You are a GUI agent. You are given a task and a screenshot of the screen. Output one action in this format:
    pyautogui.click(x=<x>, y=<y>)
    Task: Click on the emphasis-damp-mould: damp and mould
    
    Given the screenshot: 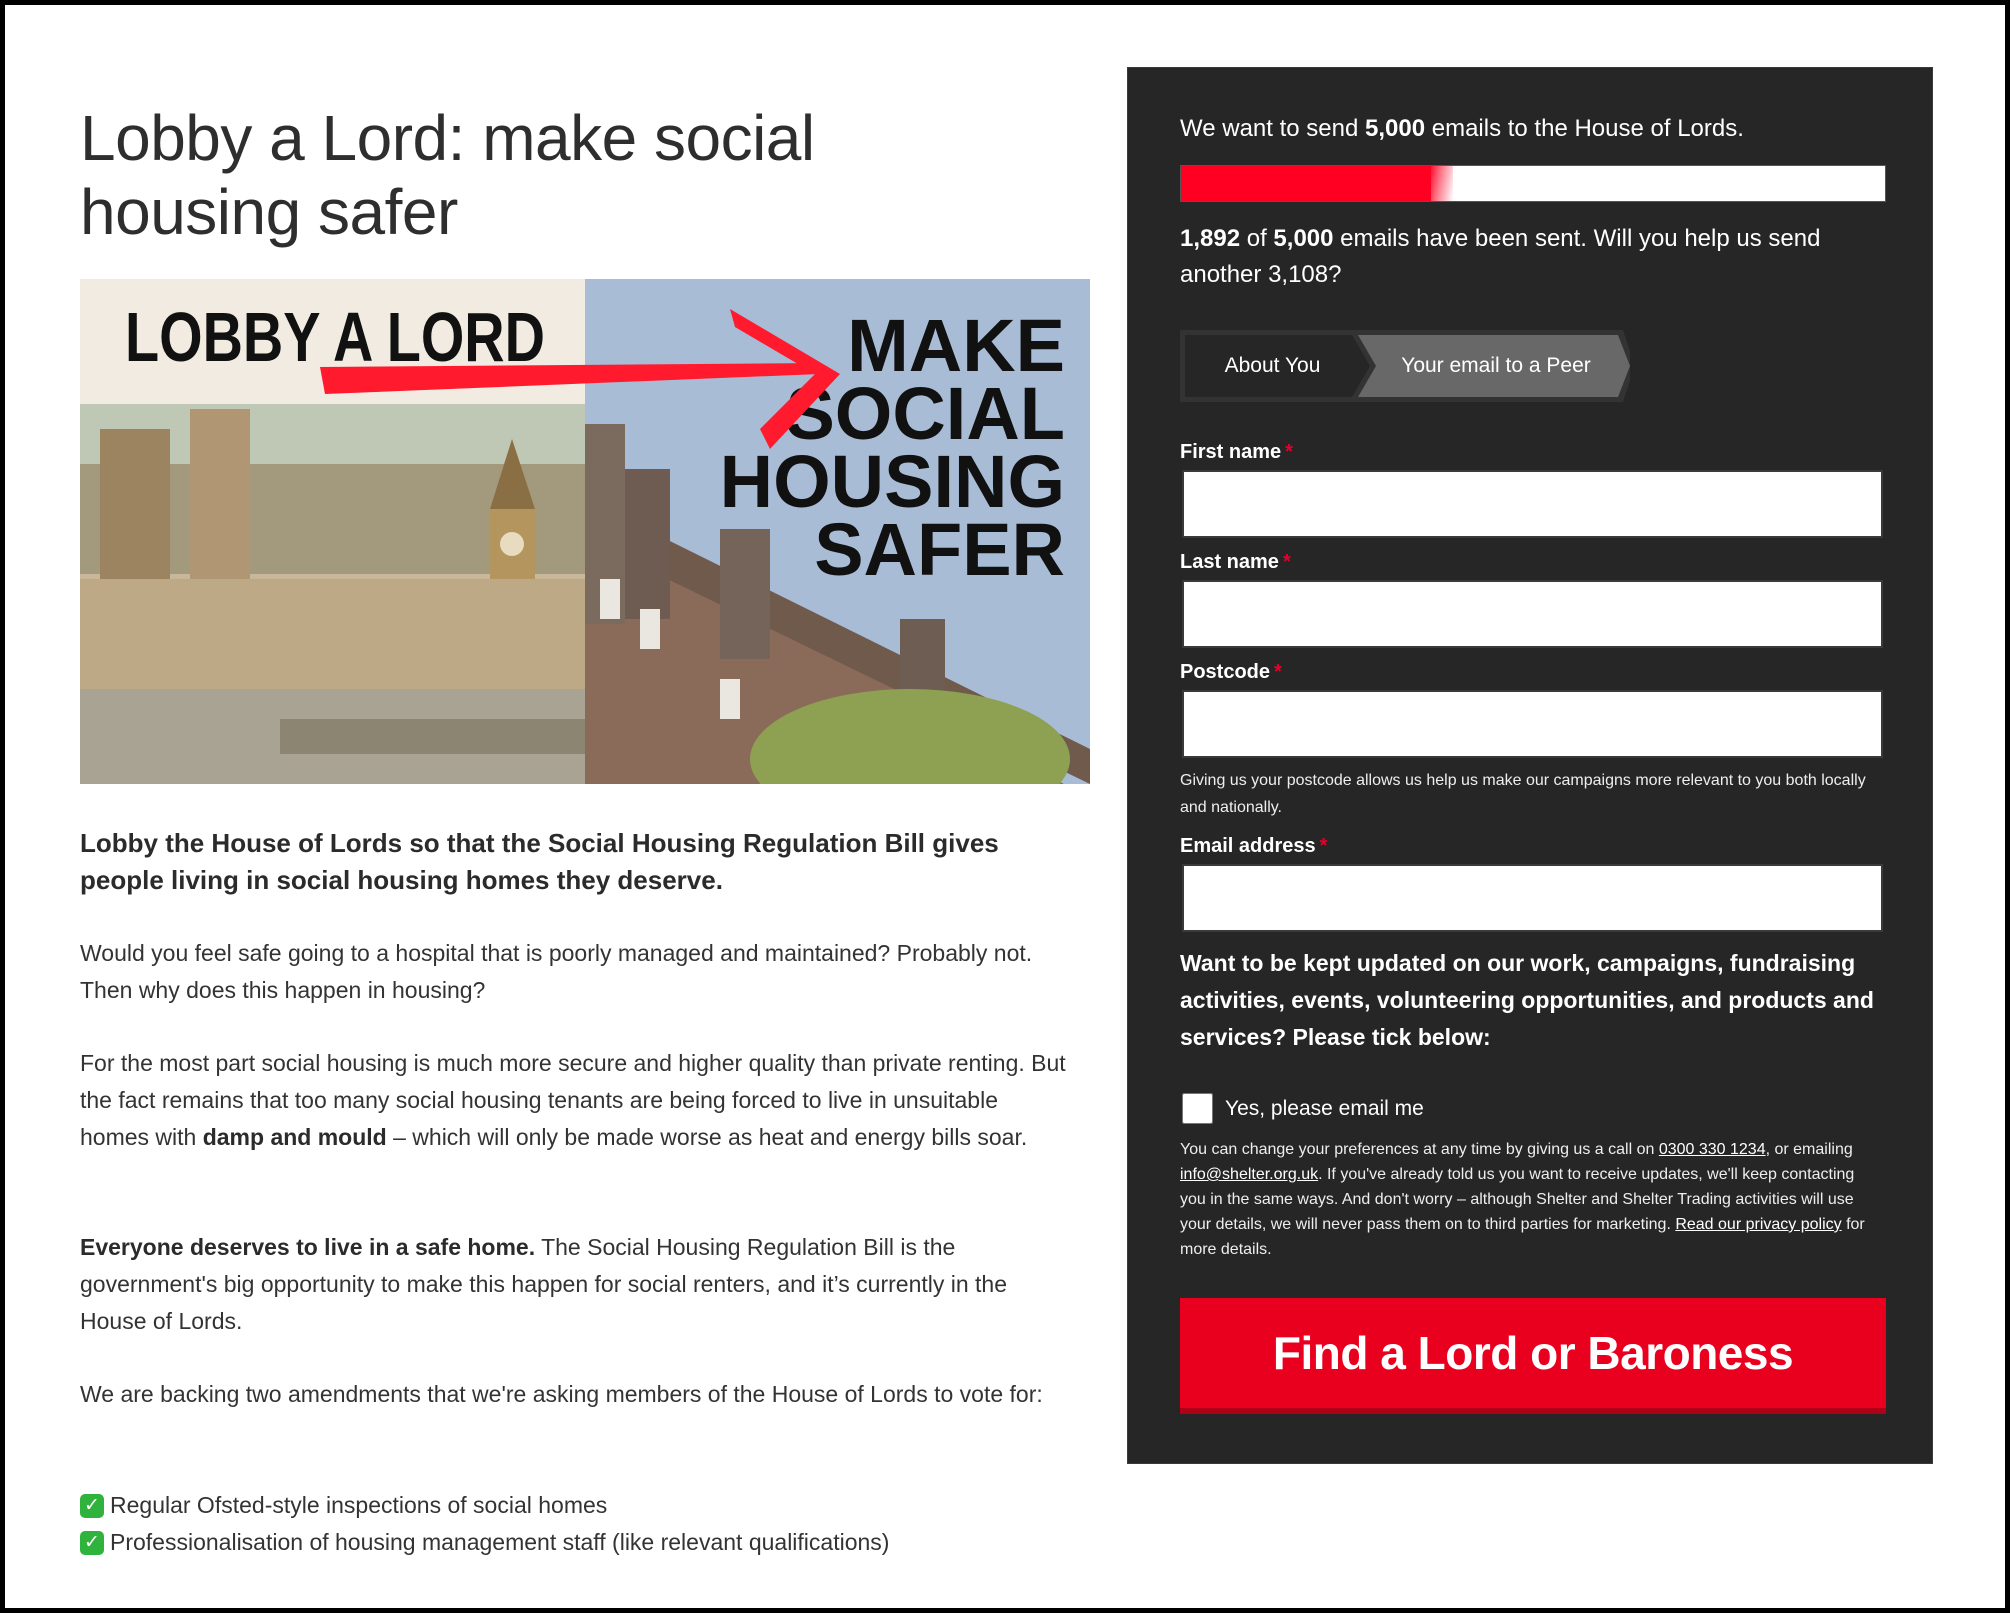 What is the action you would take?
    pyautogui.click(x=294, y=1137)
    